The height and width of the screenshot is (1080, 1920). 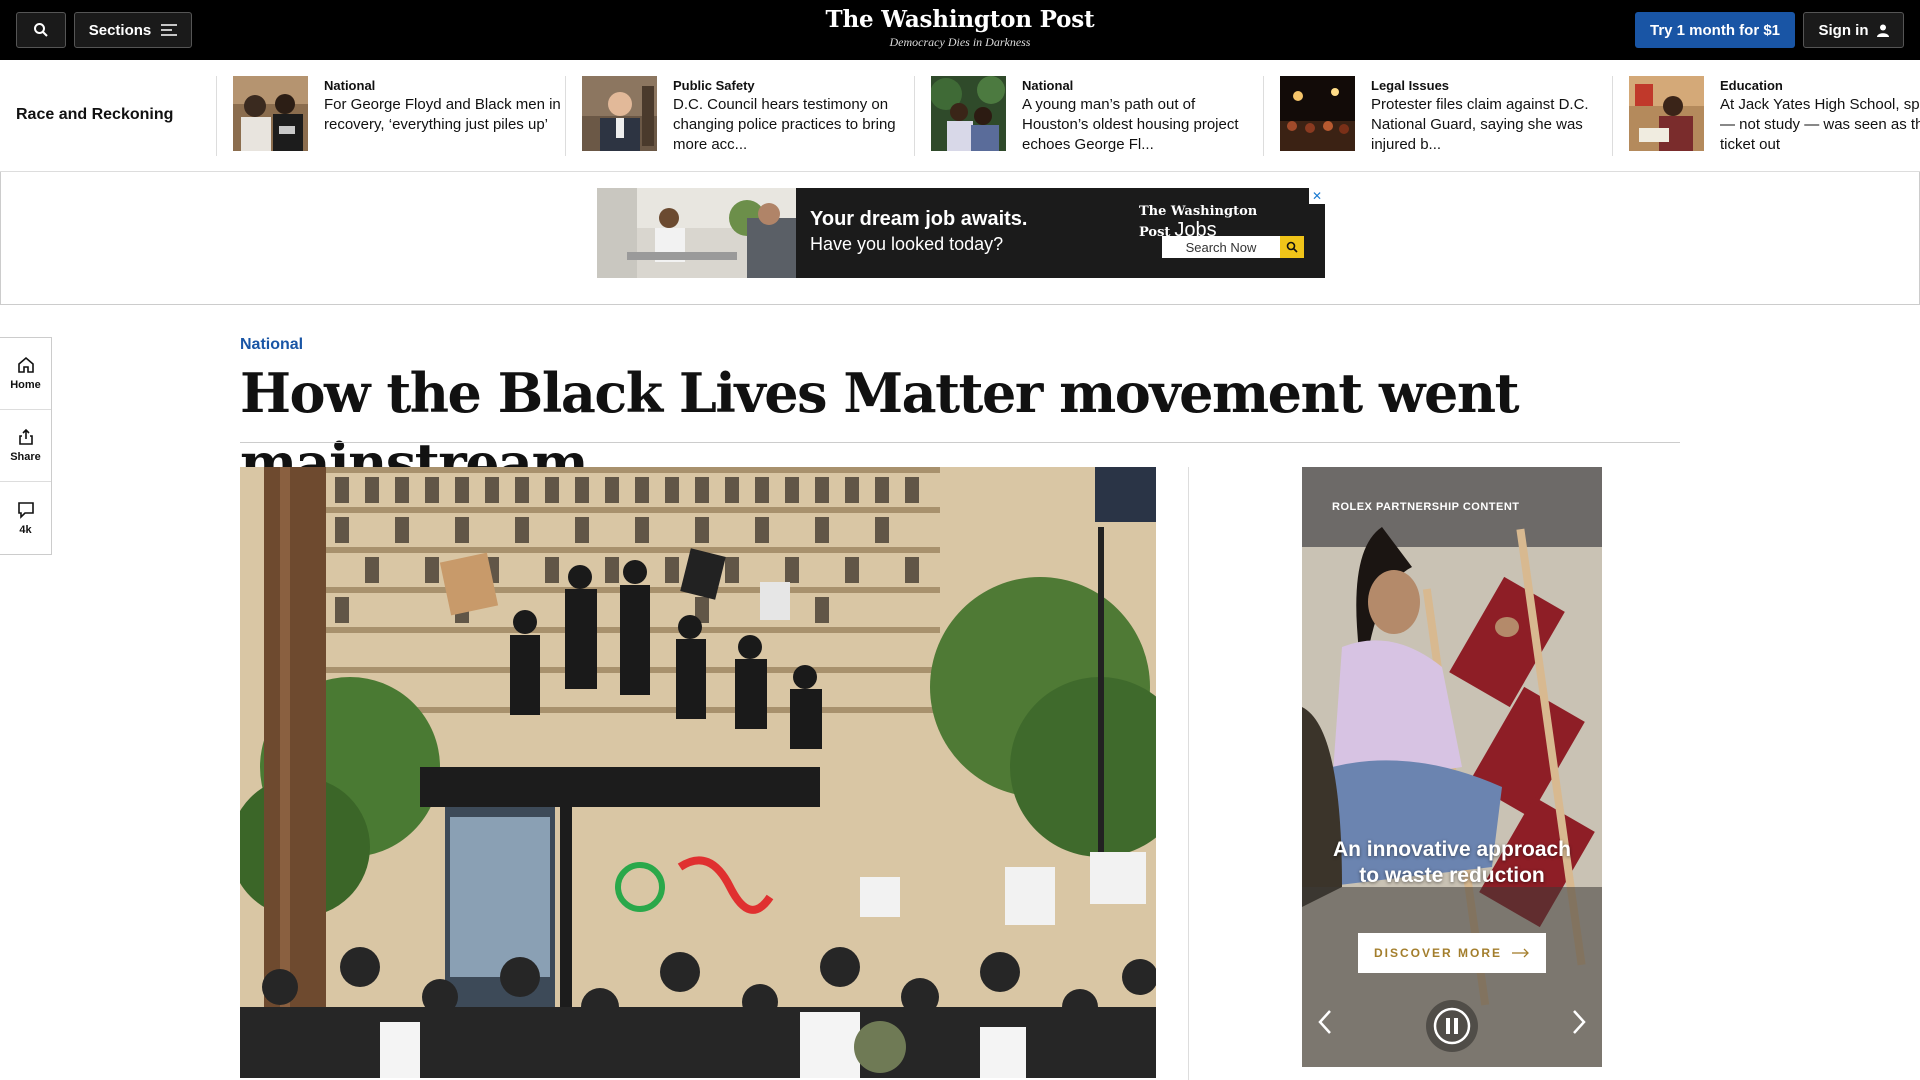 What do you see at coordinates (25, 385) in the screenshot?
I see `home-label: Home` at bounding box center [25, 385].